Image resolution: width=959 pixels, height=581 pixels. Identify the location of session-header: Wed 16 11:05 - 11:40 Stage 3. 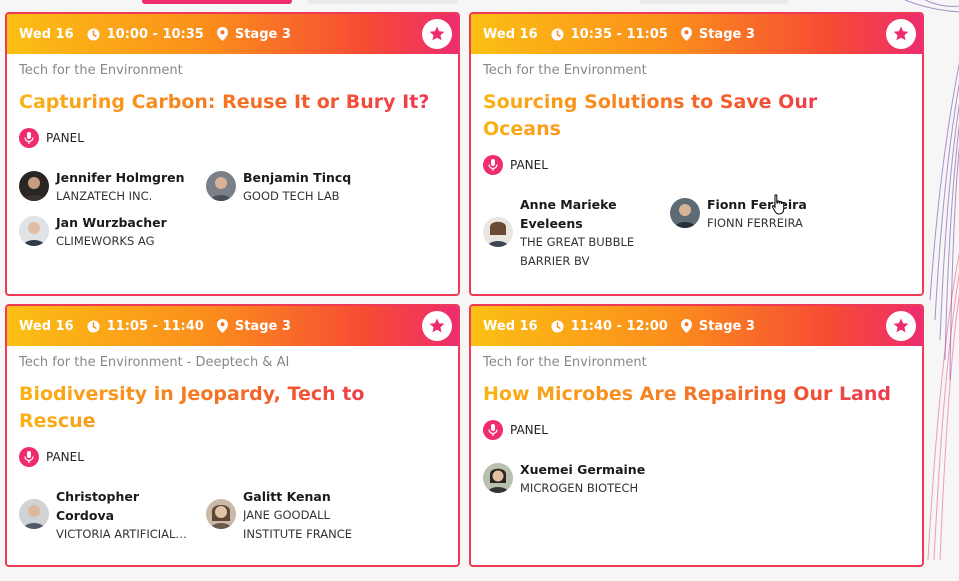
(232, 326).